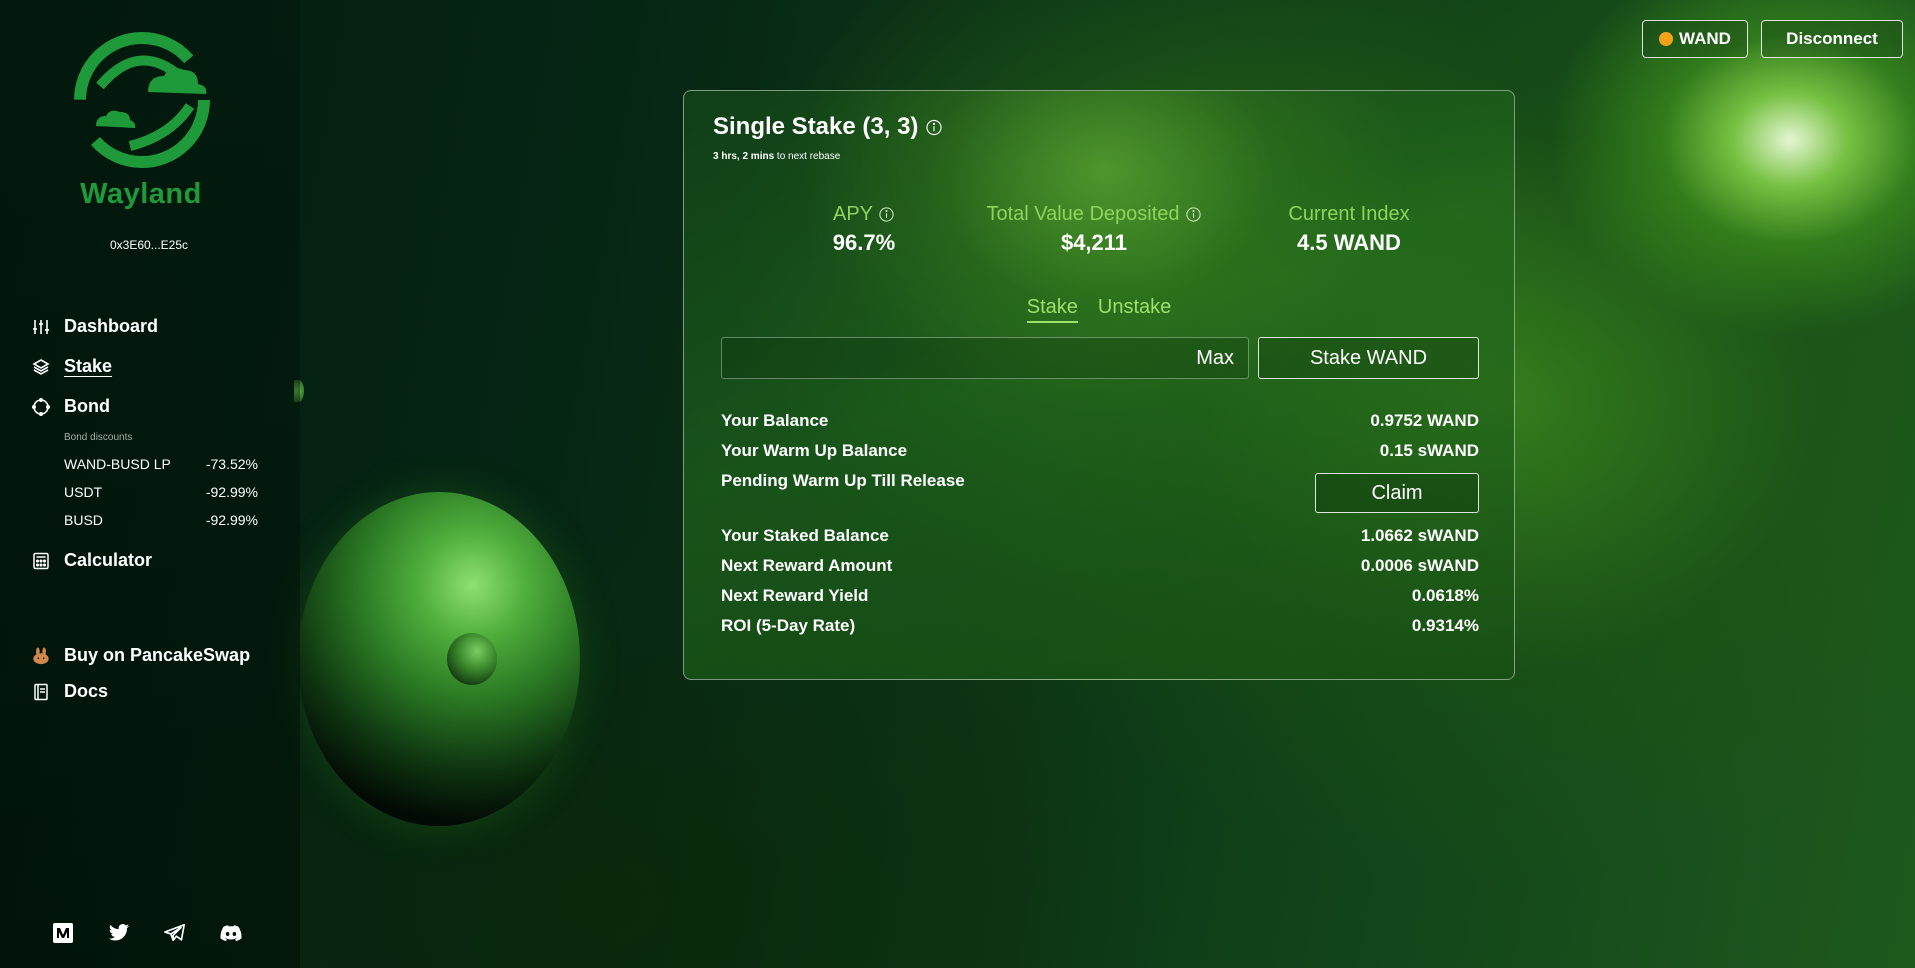  What do you see at coordinates (1419, 535) in the screenshot?
I see `info-row-value: 1.0662 sWAND` at bounding box center [1419, 535].